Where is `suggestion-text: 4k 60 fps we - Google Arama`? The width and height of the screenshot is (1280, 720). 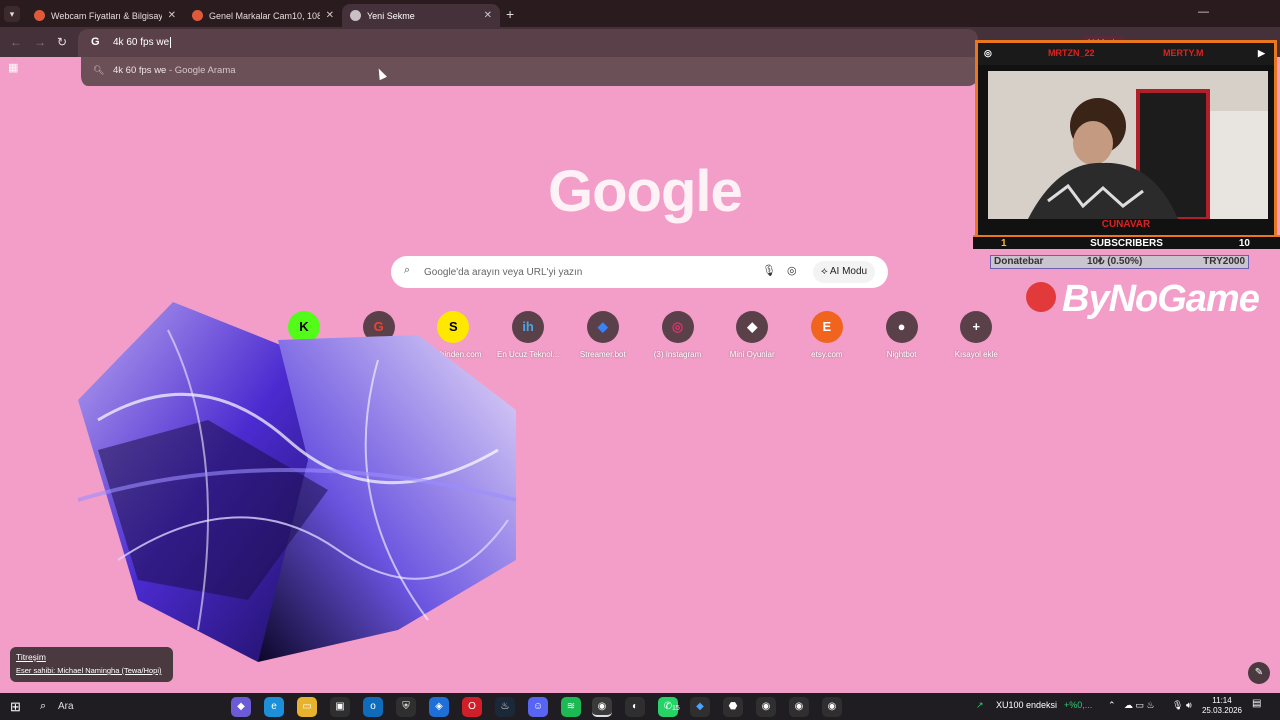
suggestion-text: 4k 60 fps we - Google Arama is located at coordinates (174, 70).